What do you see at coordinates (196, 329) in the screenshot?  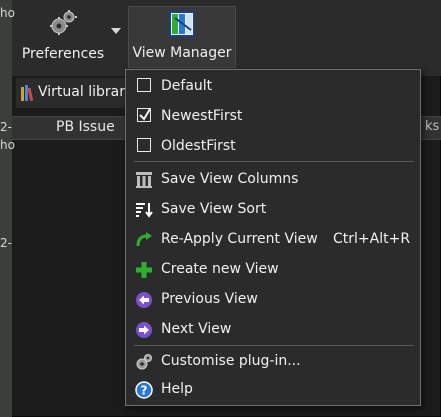 I see `menu-item-label: Next View` at bounding box center [196, 329].